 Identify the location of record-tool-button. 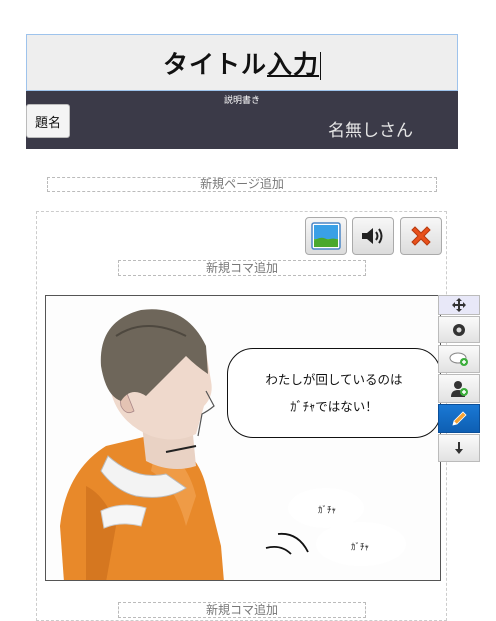
(459, 329).